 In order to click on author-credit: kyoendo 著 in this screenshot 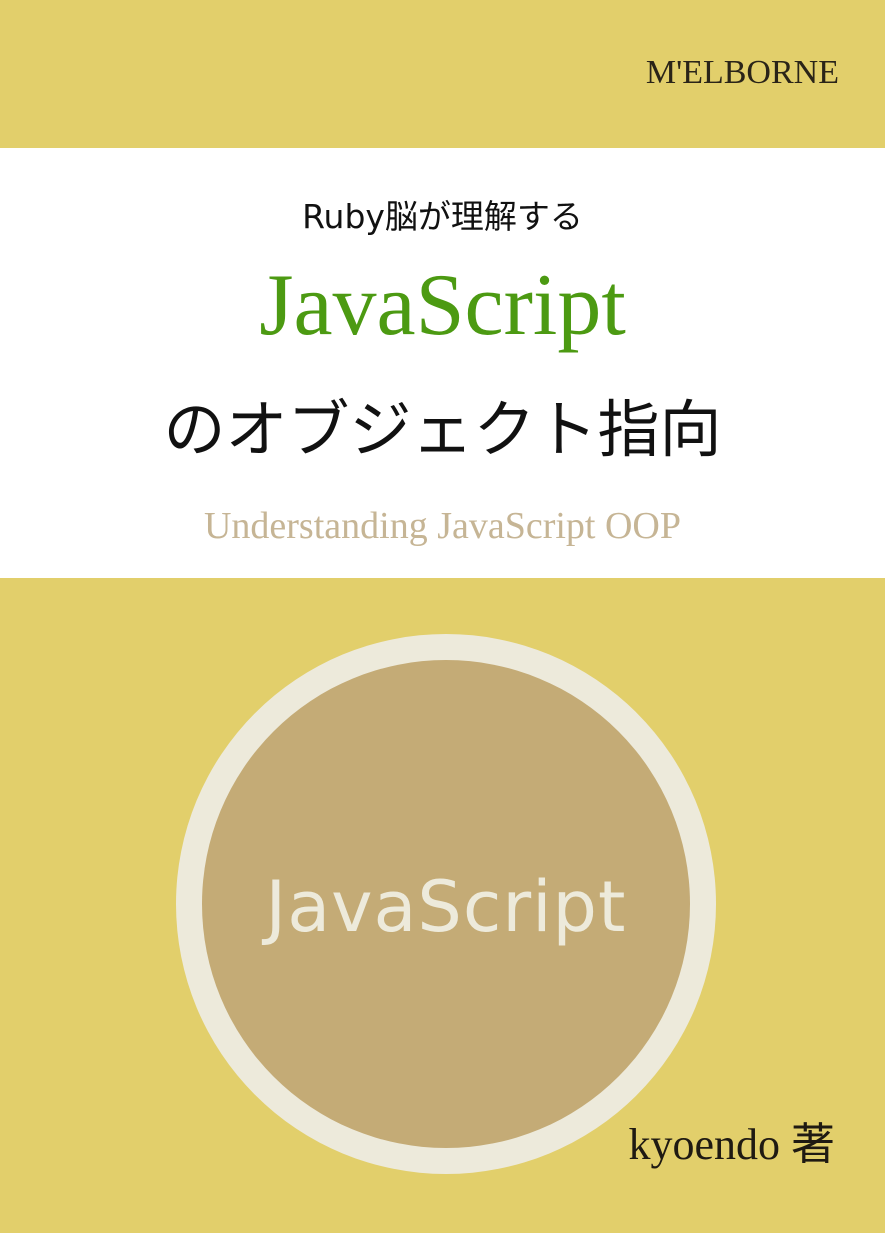, I will do `click(731, 1144)`.